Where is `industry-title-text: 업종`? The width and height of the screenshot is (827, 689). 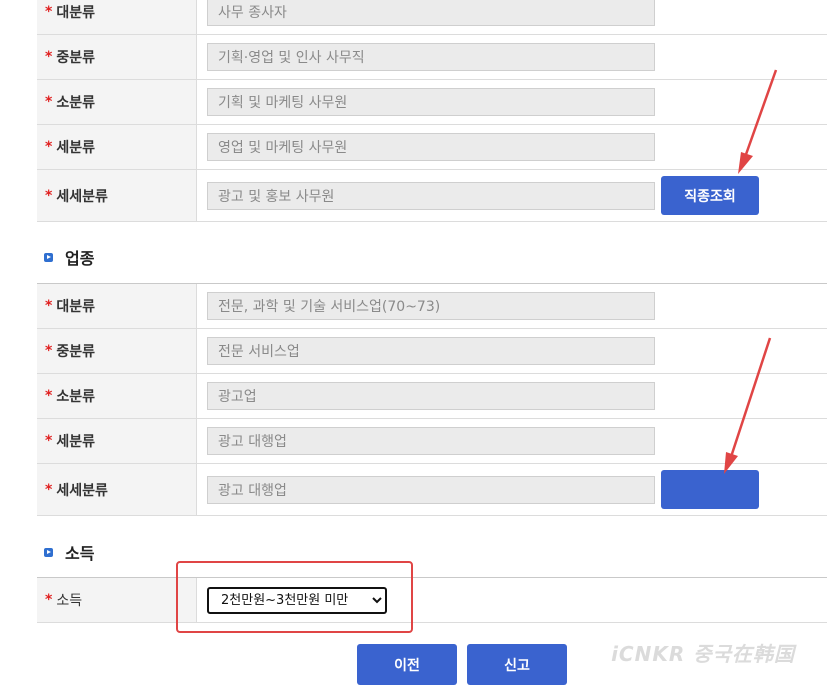 industry-title-text: 업종 is located at coordinates (80, 258).